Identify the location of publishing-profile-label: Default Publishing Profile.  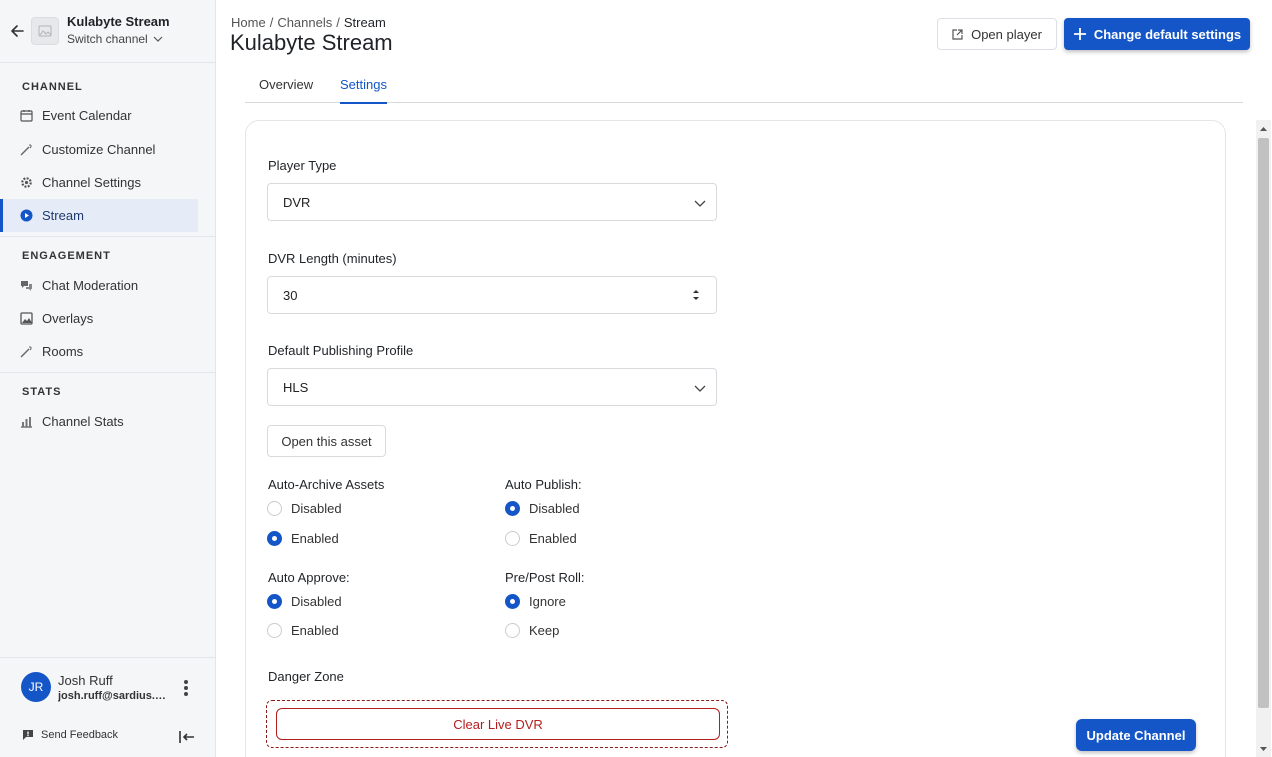
(341, 350).